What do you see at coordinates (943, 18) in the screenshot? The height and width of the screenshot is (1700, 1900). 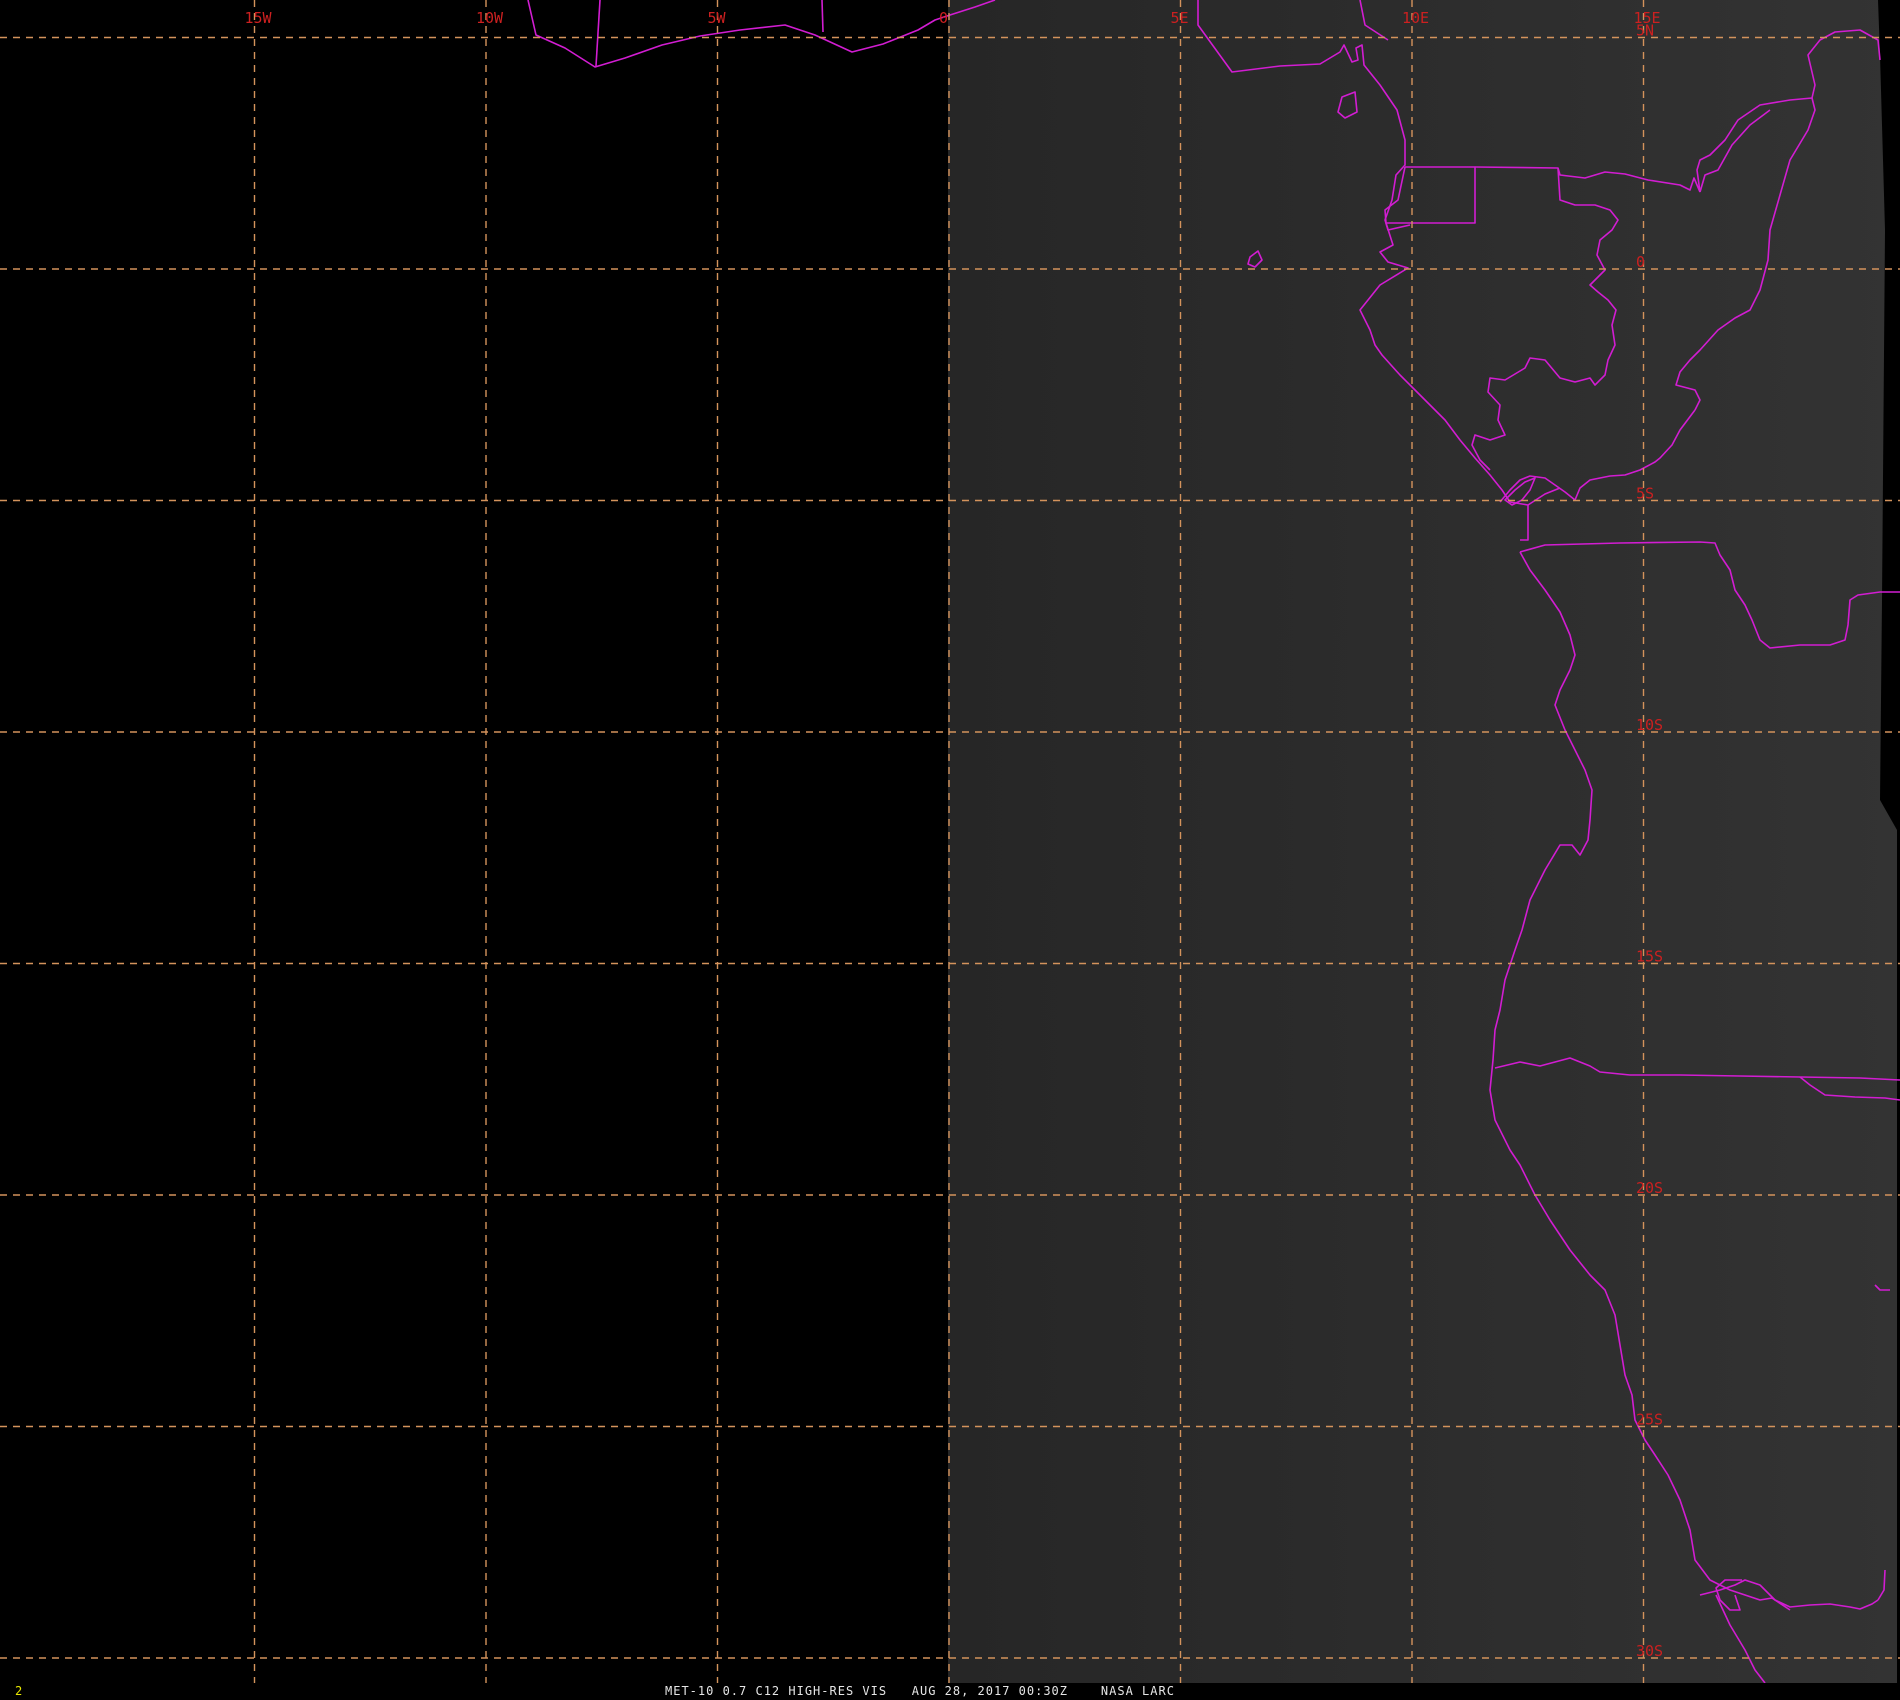 I see `meridian-label: 0` at bounding box center [943, 18].